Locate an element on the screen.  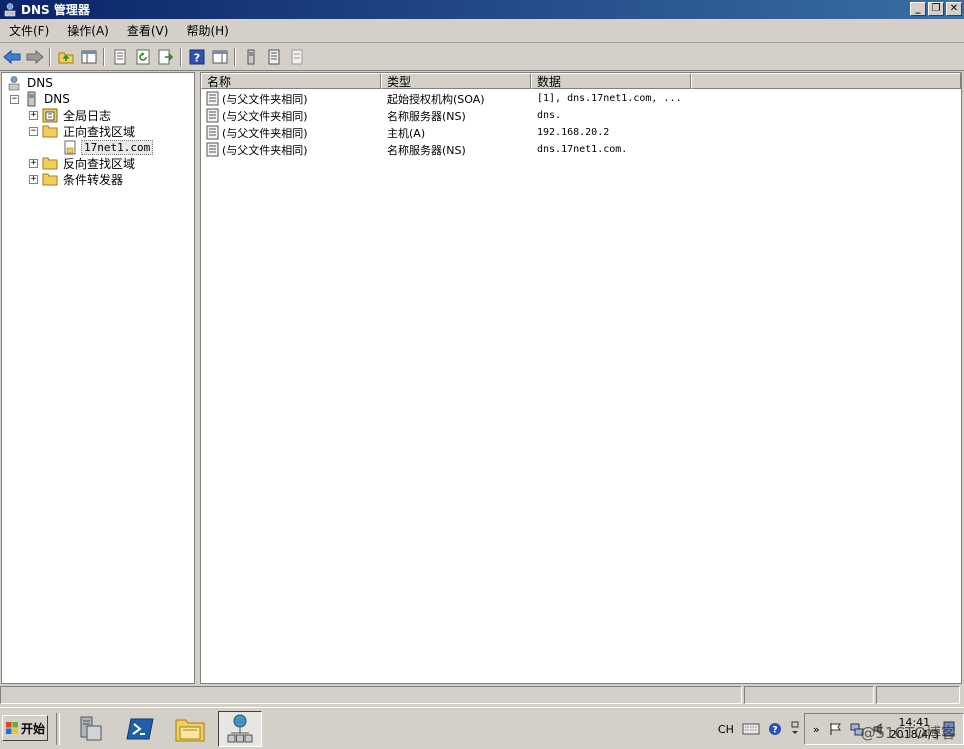
taskbar-powershell is located at coordinates (140, 729).